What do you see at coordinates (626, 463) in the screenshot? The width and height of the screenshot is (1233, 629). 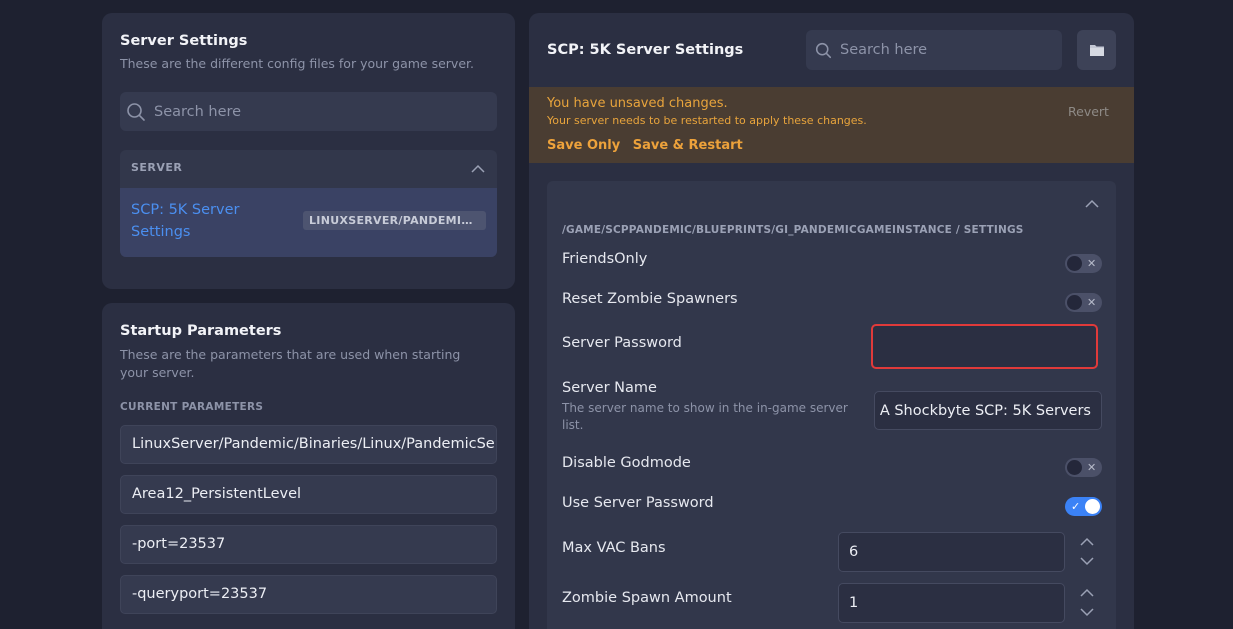 I see `disable-godmode-label: Disable Godmode` at bounding box center [626, 463].